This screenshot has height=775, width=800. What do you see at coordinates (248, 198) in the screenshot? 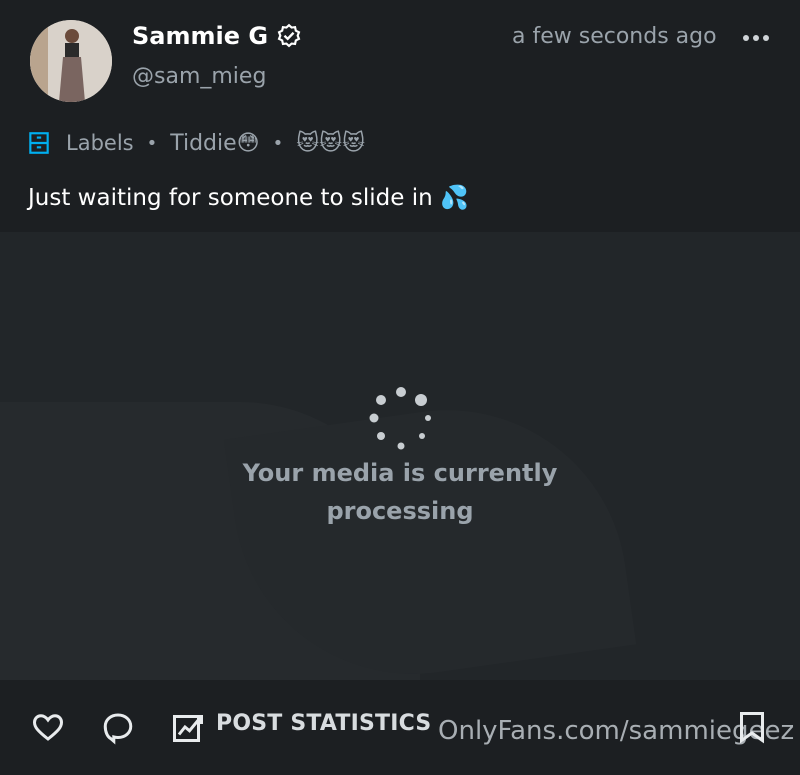
I see `post-text: Just waiting for someone to slide in 💦` at bounding box center [248, 198].